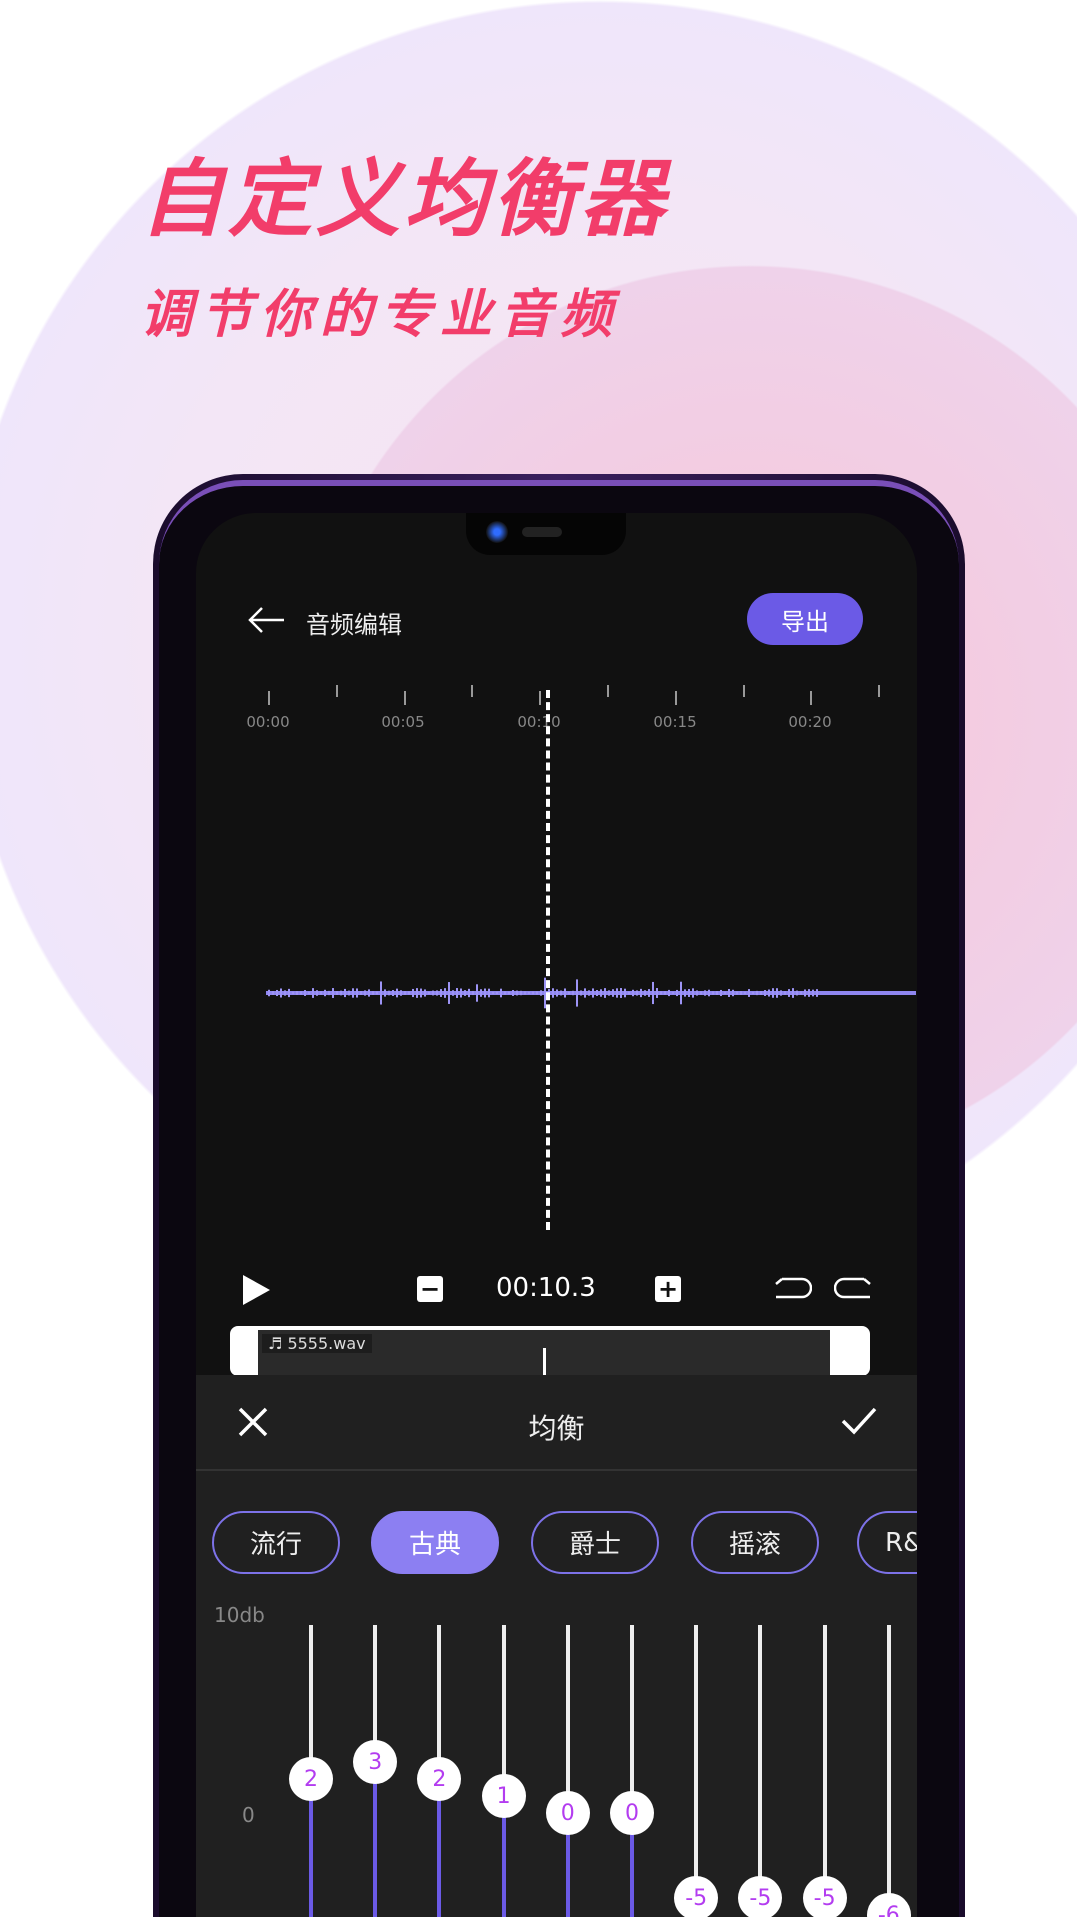  What do you see at coordinates (503, 1796) in the screenshot?
I see `slider-knob: 1` at bounding box center [503, 1796].